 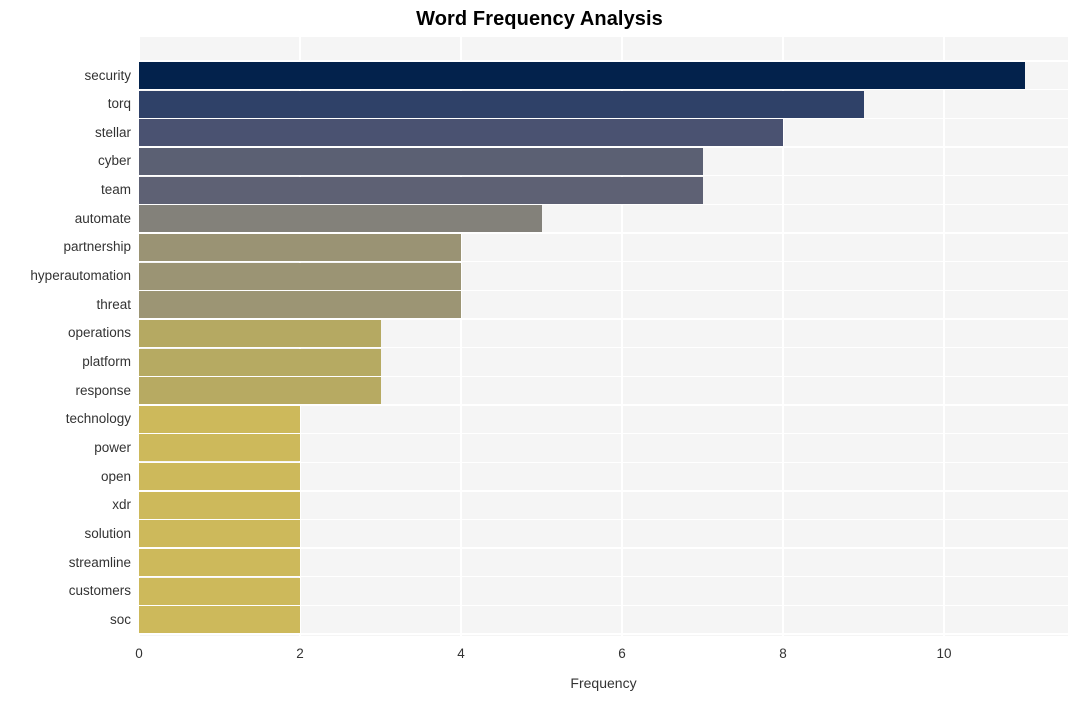 I want to click on x-axis-tick-label: 4, so click(x=461, y=653).